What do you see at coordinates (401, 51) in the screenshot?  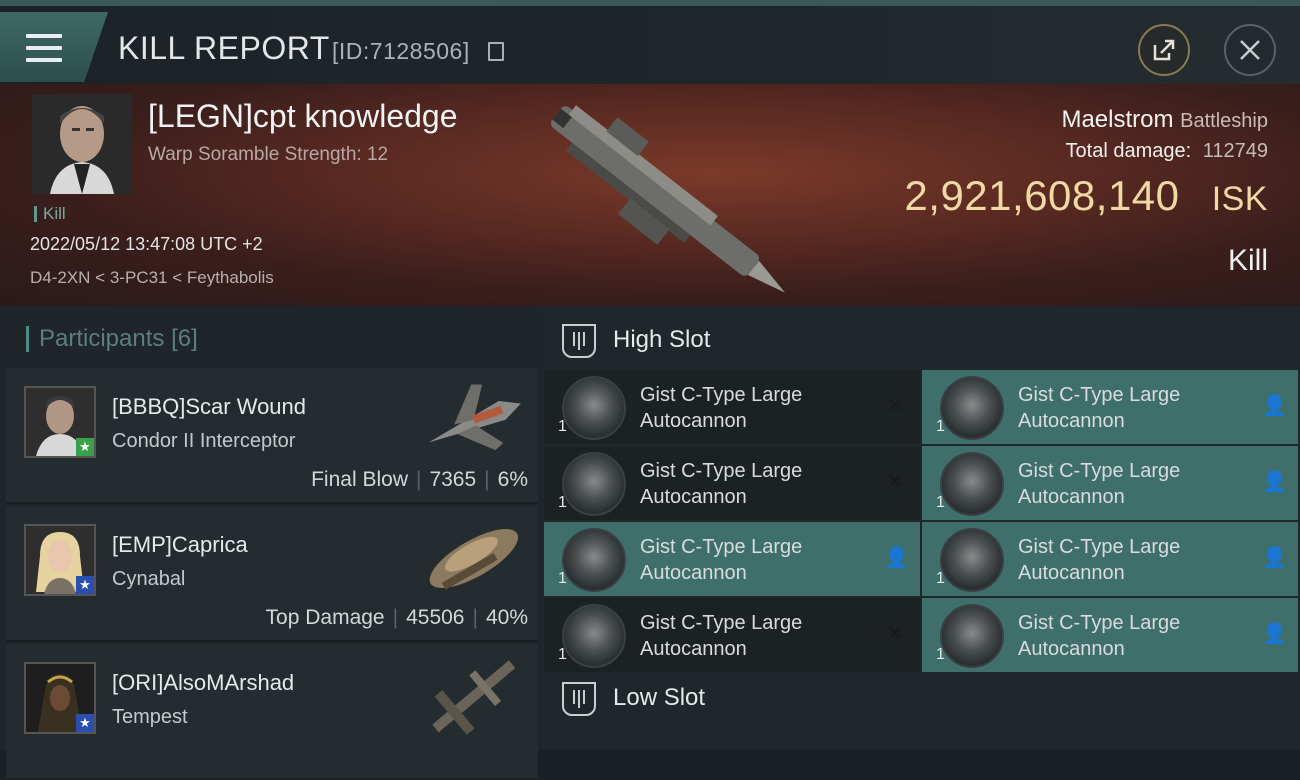 I see `report-id: [ID:7128506]` at bounding box center [401, 51].